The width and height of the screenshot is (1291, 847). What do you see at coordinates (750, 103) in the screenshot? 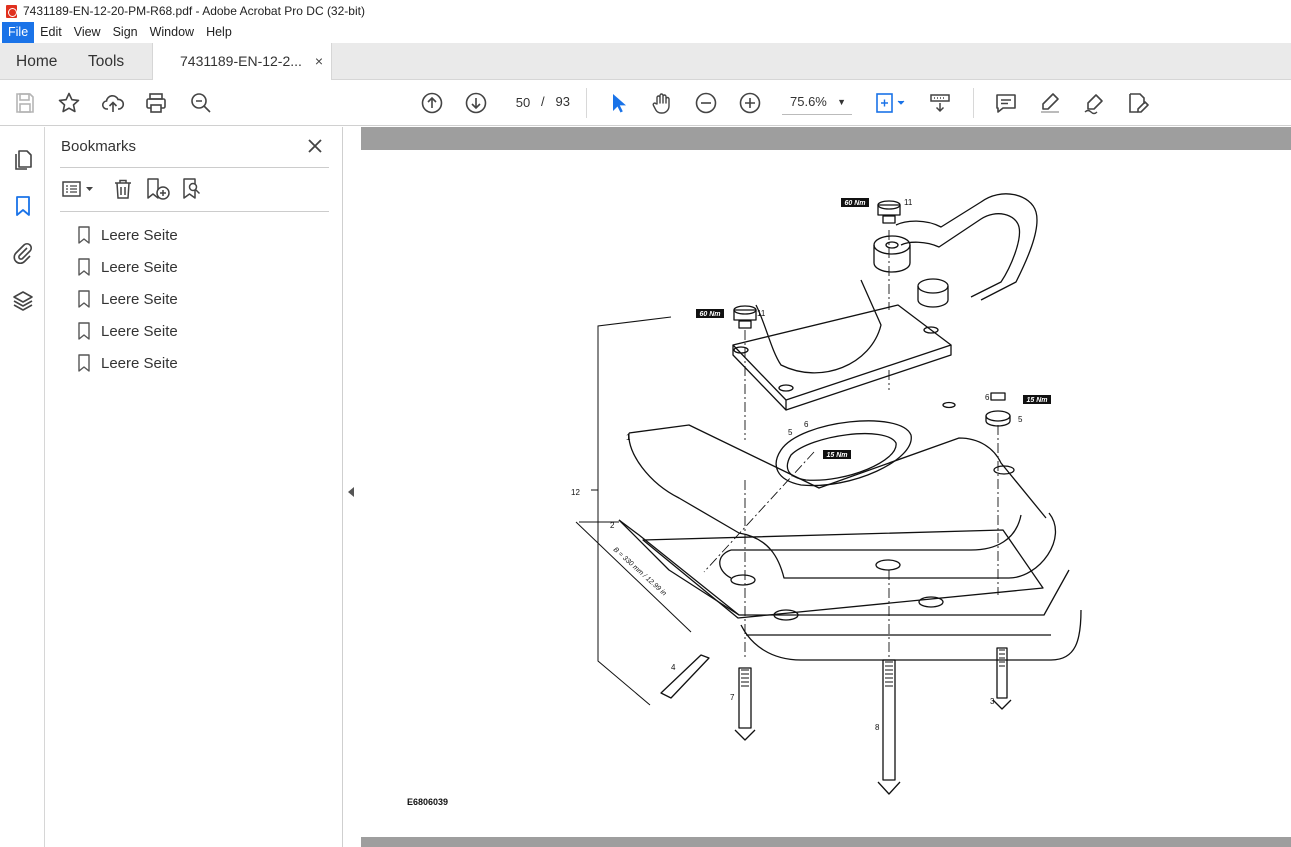
I see `zoom-in-icon` at bounding box center [750, 103].